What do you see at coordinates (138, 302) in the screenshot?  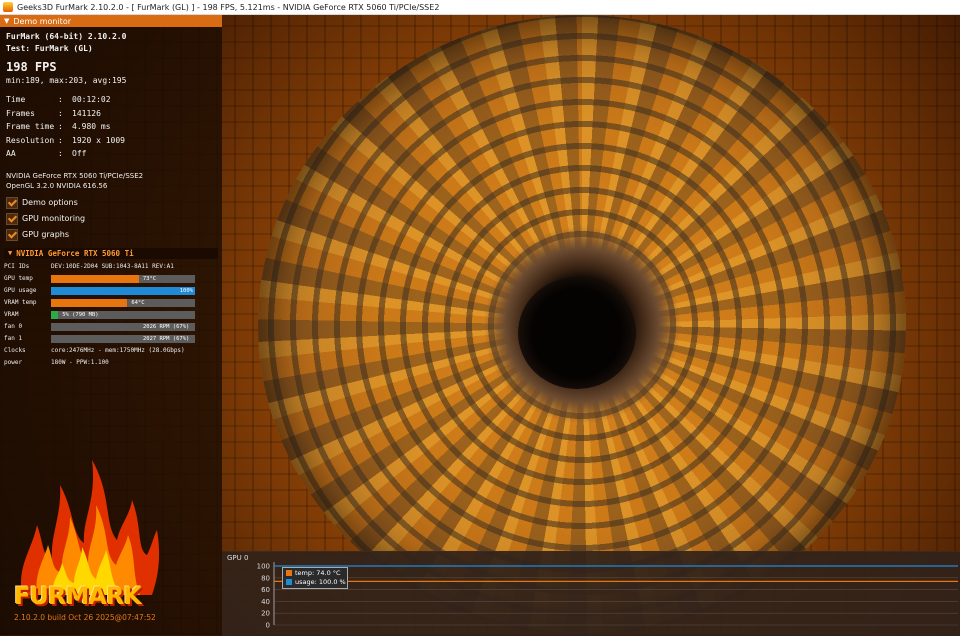 I see `vram-temp-value: 64°C` at bounding box center [138, 302].